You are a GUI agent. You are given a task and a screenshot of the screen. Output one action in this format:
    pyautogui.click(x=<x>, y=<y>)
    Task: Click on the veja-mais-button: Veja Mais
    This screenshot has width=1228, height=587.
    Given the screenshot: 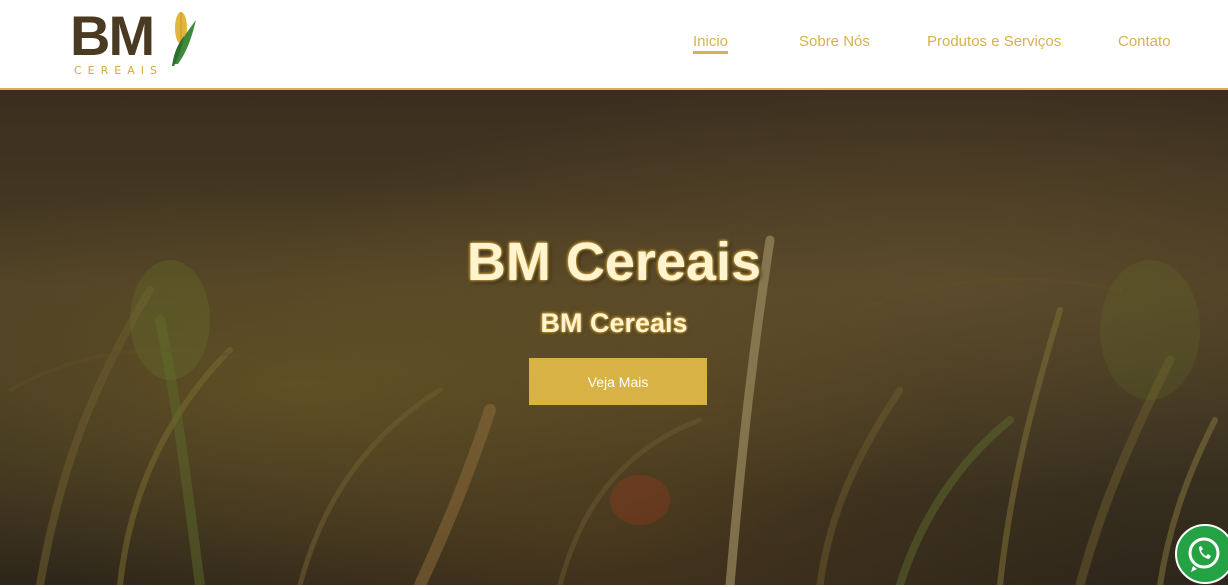 What is the action you would take?
    pyautogui.click(x=618, y=381)
    